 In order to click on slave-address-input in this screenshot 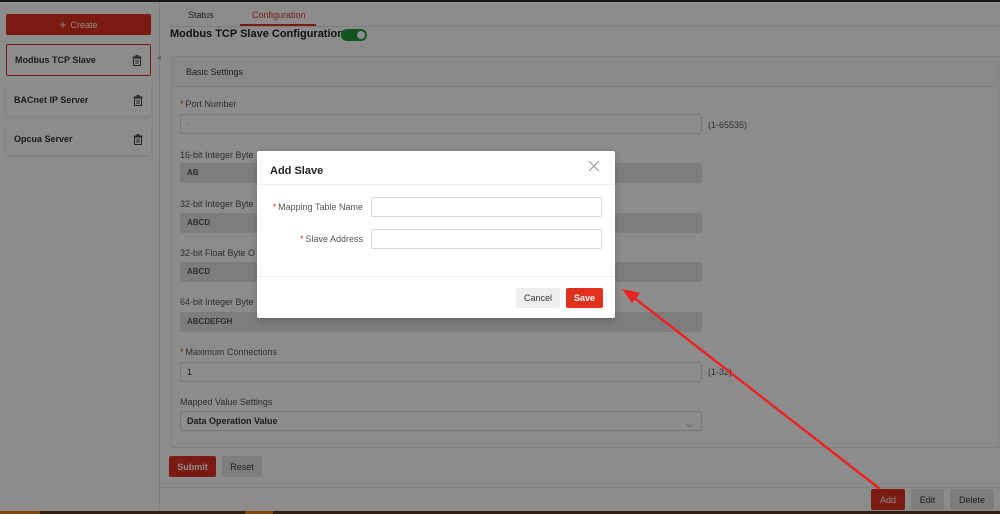, I will do `click(486, 239)`.